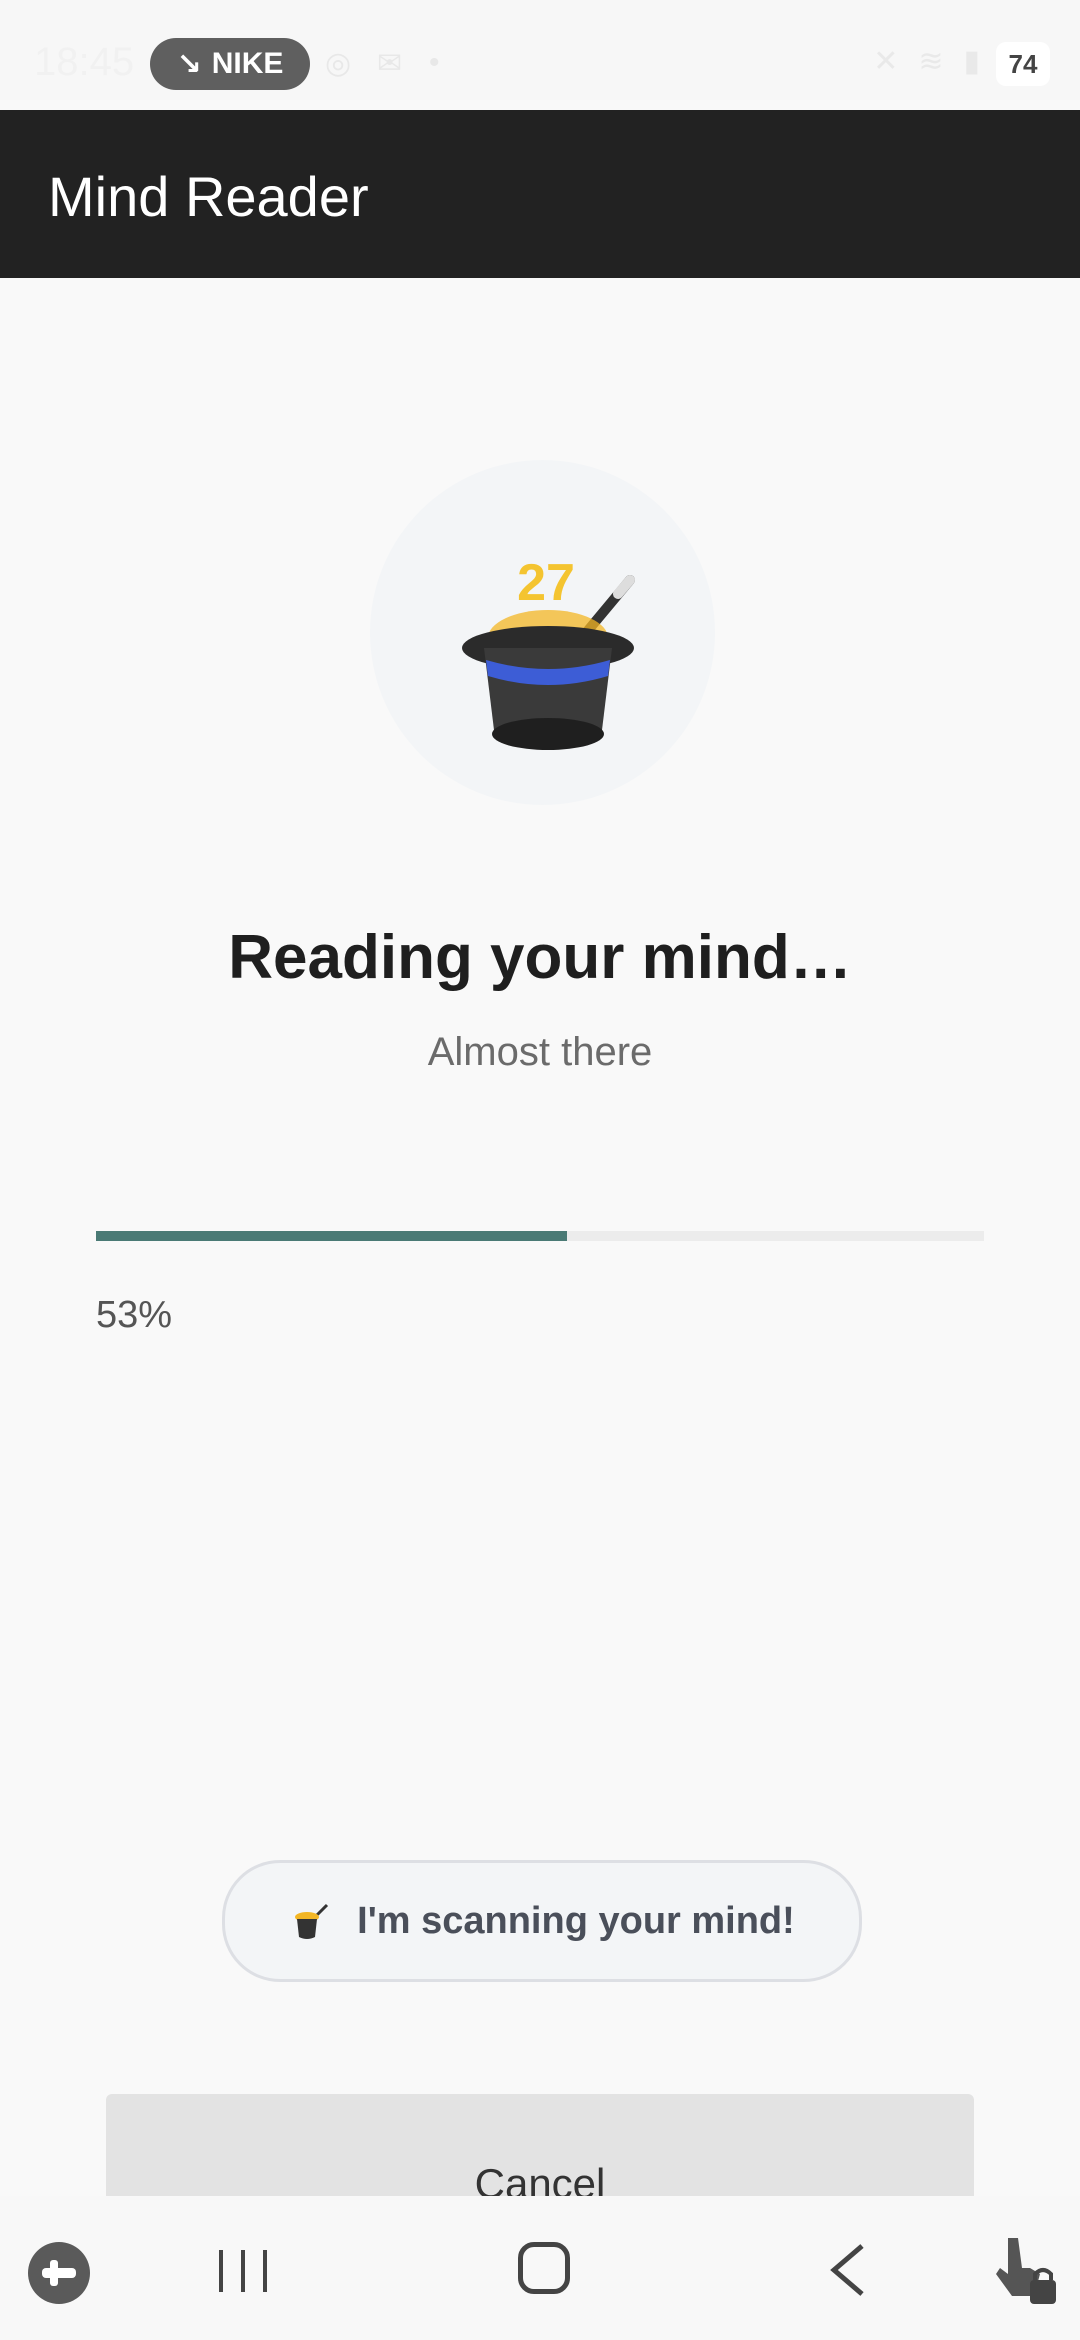  What do you see at coordinates (189, 64) in the screenshot?
I see `trend-down-icon: ↘` at bounding box center [189, 64].